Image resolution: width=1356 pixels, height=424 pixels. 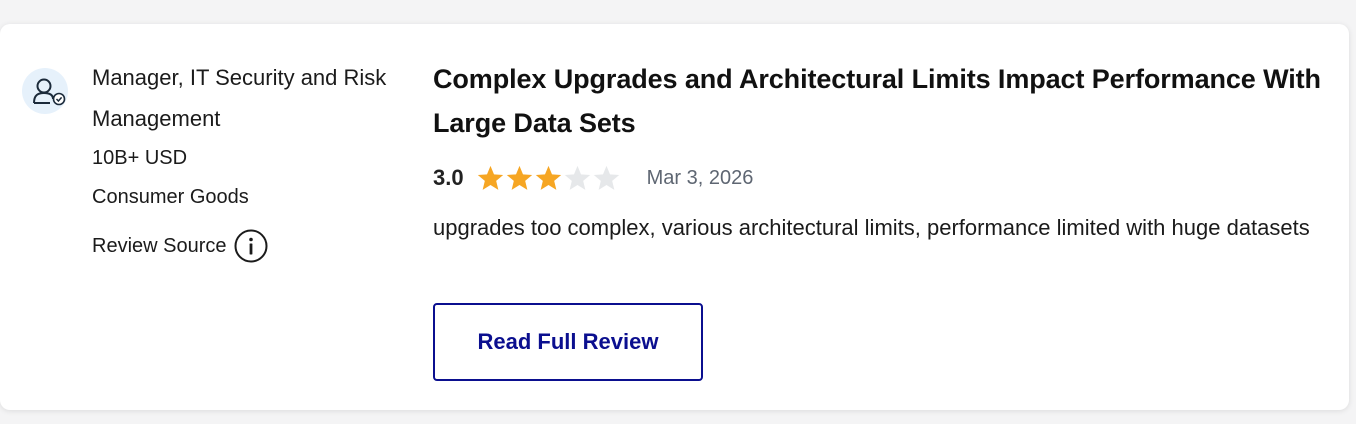 What do you see at coordinates (170, 197) in the screenshot?
I see `industry: Consumer Goods` at bounding box center [170, 197].